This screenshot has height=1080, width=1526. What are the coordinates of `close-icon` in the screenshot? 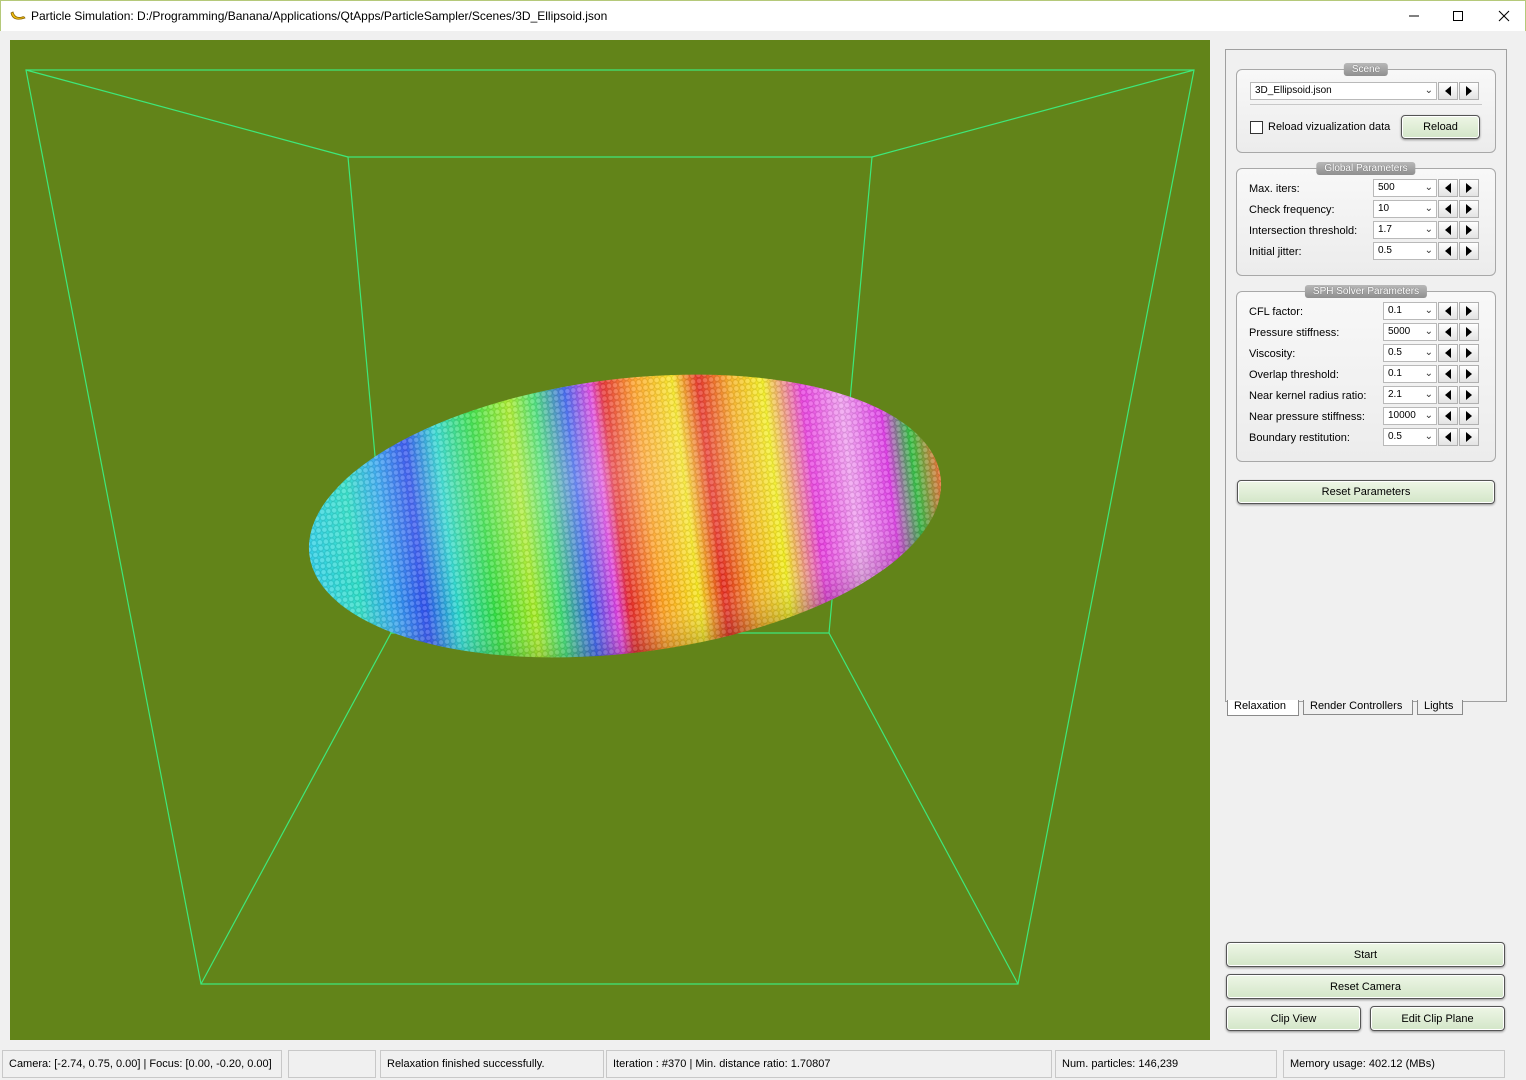 It's located at (1504, 16).